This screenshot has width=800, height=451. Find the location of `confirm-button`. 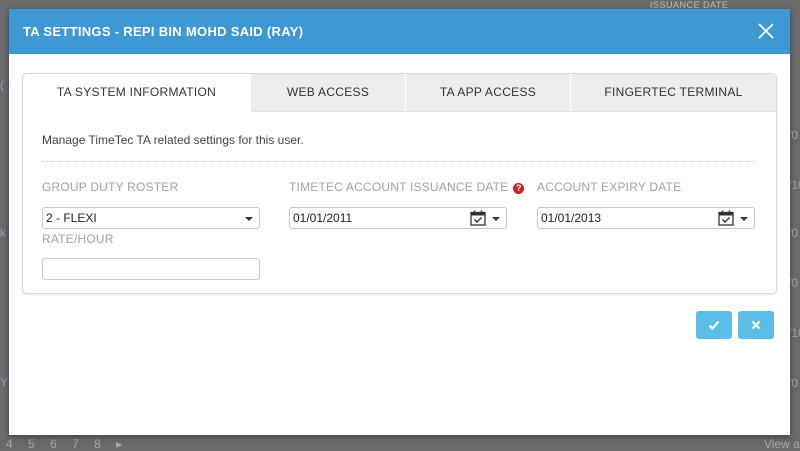

confirm-button is located at coordinates (714, 325).